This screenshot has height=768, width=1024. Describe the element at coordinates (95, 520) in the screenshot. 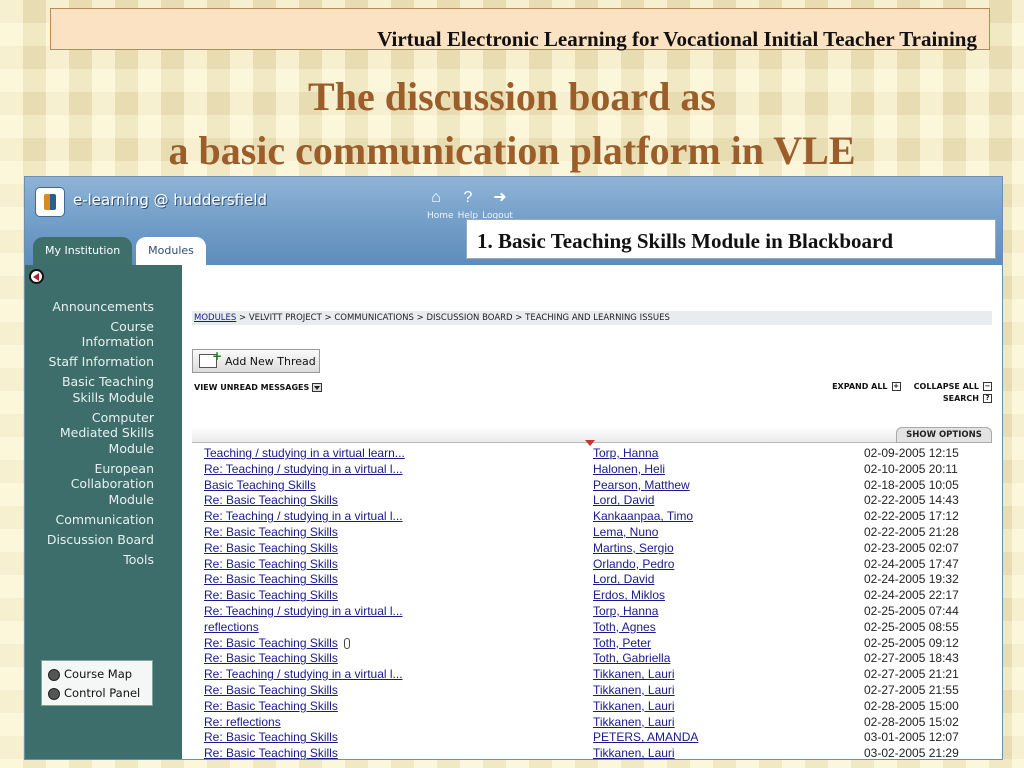

I see `sidebar-item-communication: Communication` at that location.